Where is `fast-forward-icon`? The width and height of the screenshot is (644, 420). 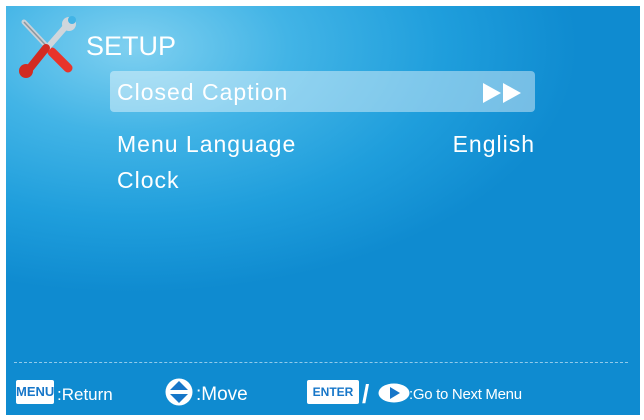 fast-forward-icon is located at coordinates (503, 92).